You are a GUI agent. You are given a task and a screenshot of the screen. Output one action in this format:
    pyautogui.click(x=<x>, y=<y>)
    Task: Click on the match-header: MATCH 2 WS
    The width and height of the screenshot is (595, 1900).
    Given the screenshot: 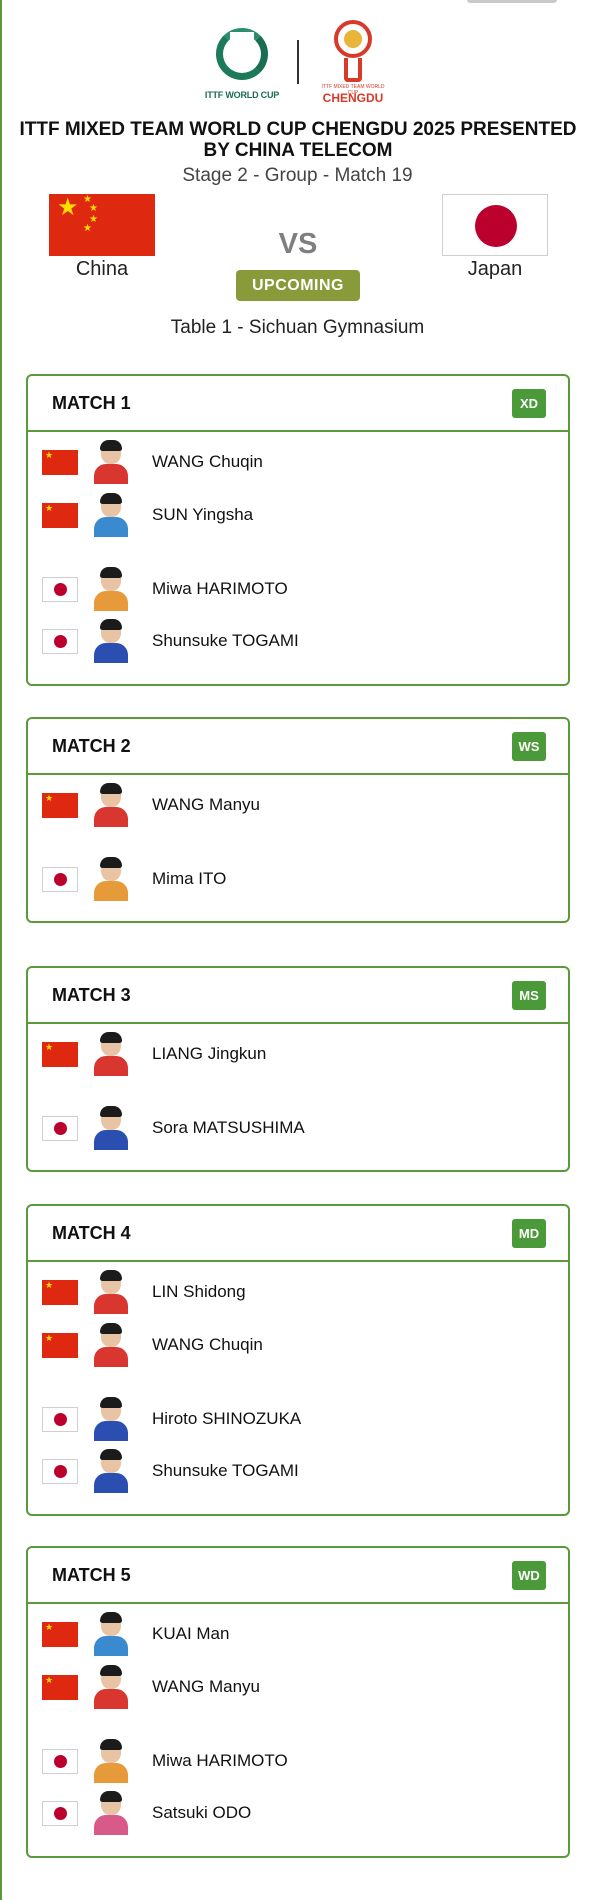 What is the action you would take?
    pyautogui.click(x=298, y=747)
    